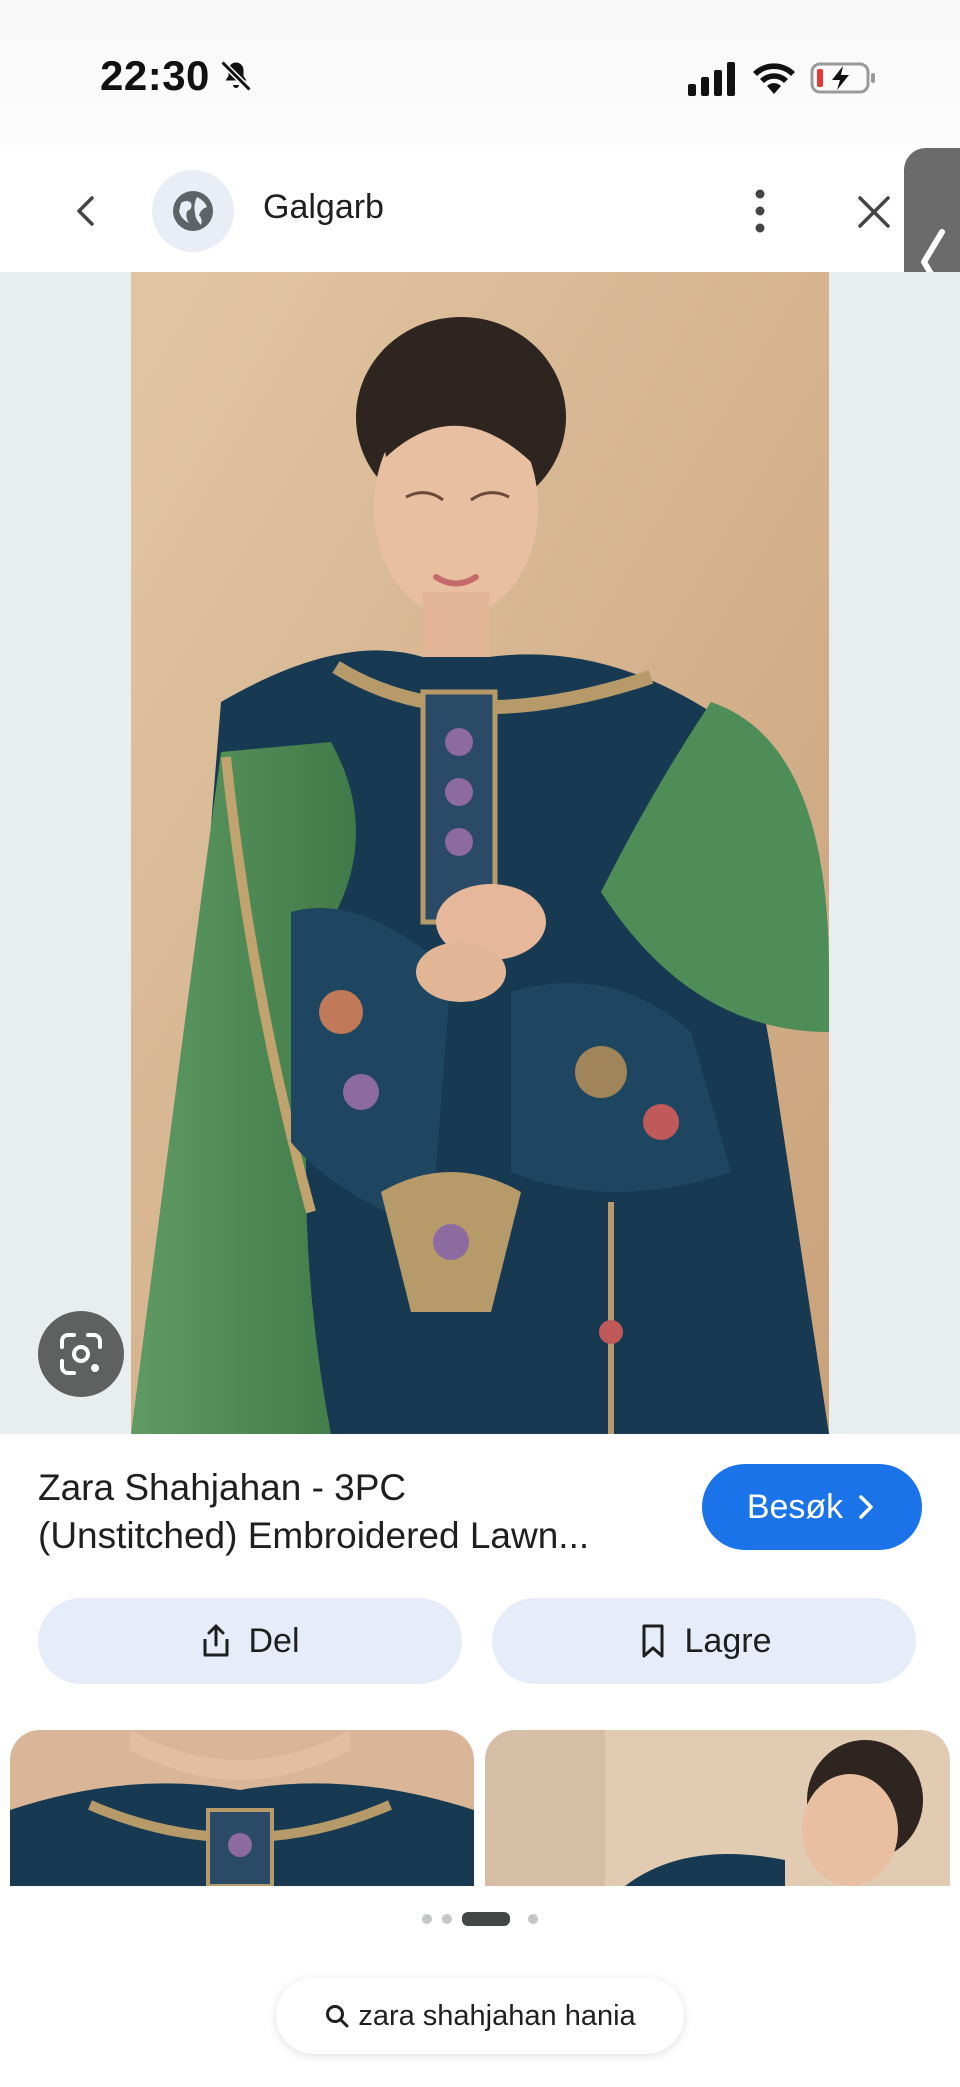 Image resolution: width=960 pixels, height=2087 pixels. Describe the element at coordinates (842, 78) in the screenshot. I see `battery-charging-icon` at that location.